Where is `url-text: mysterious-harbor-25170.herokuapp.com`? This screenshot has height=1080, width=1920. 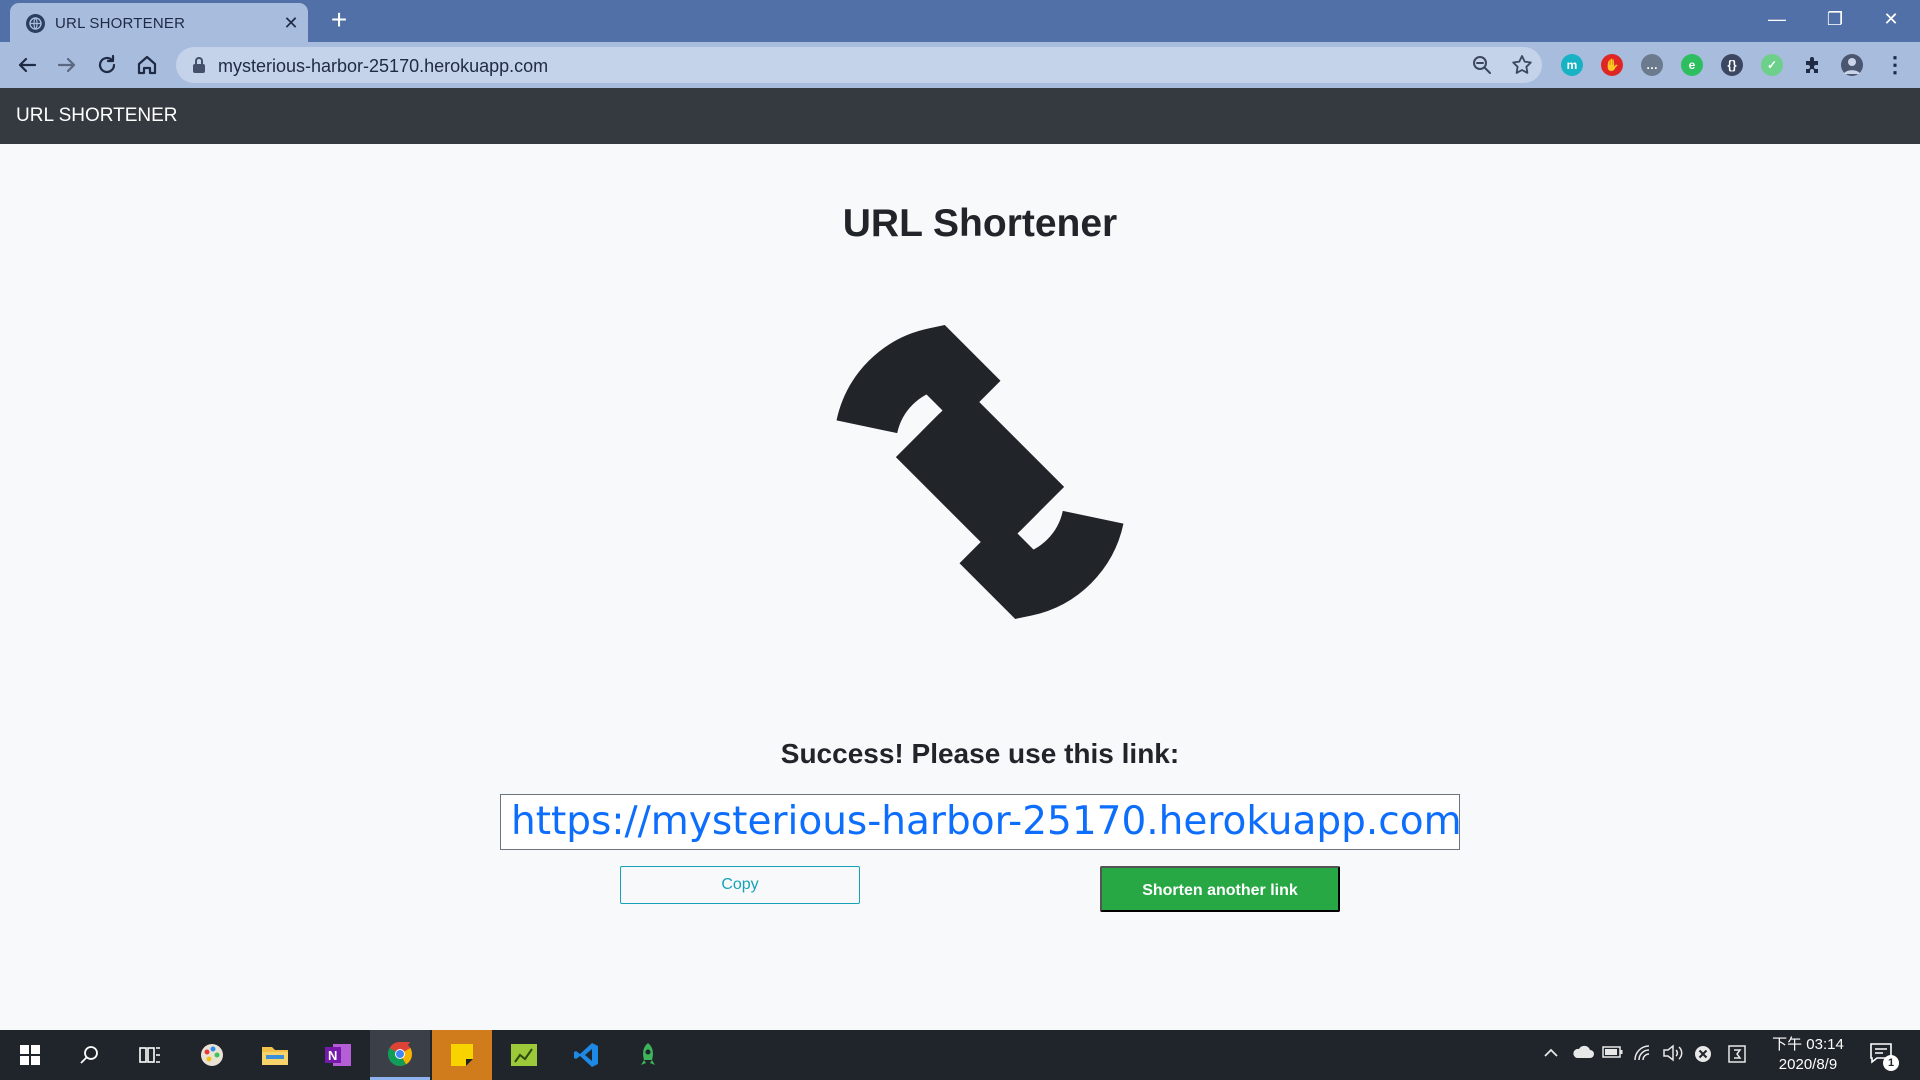
url-text: mysterious-harbor-25170.herokuapp.com is located at coordinates (383, 66).